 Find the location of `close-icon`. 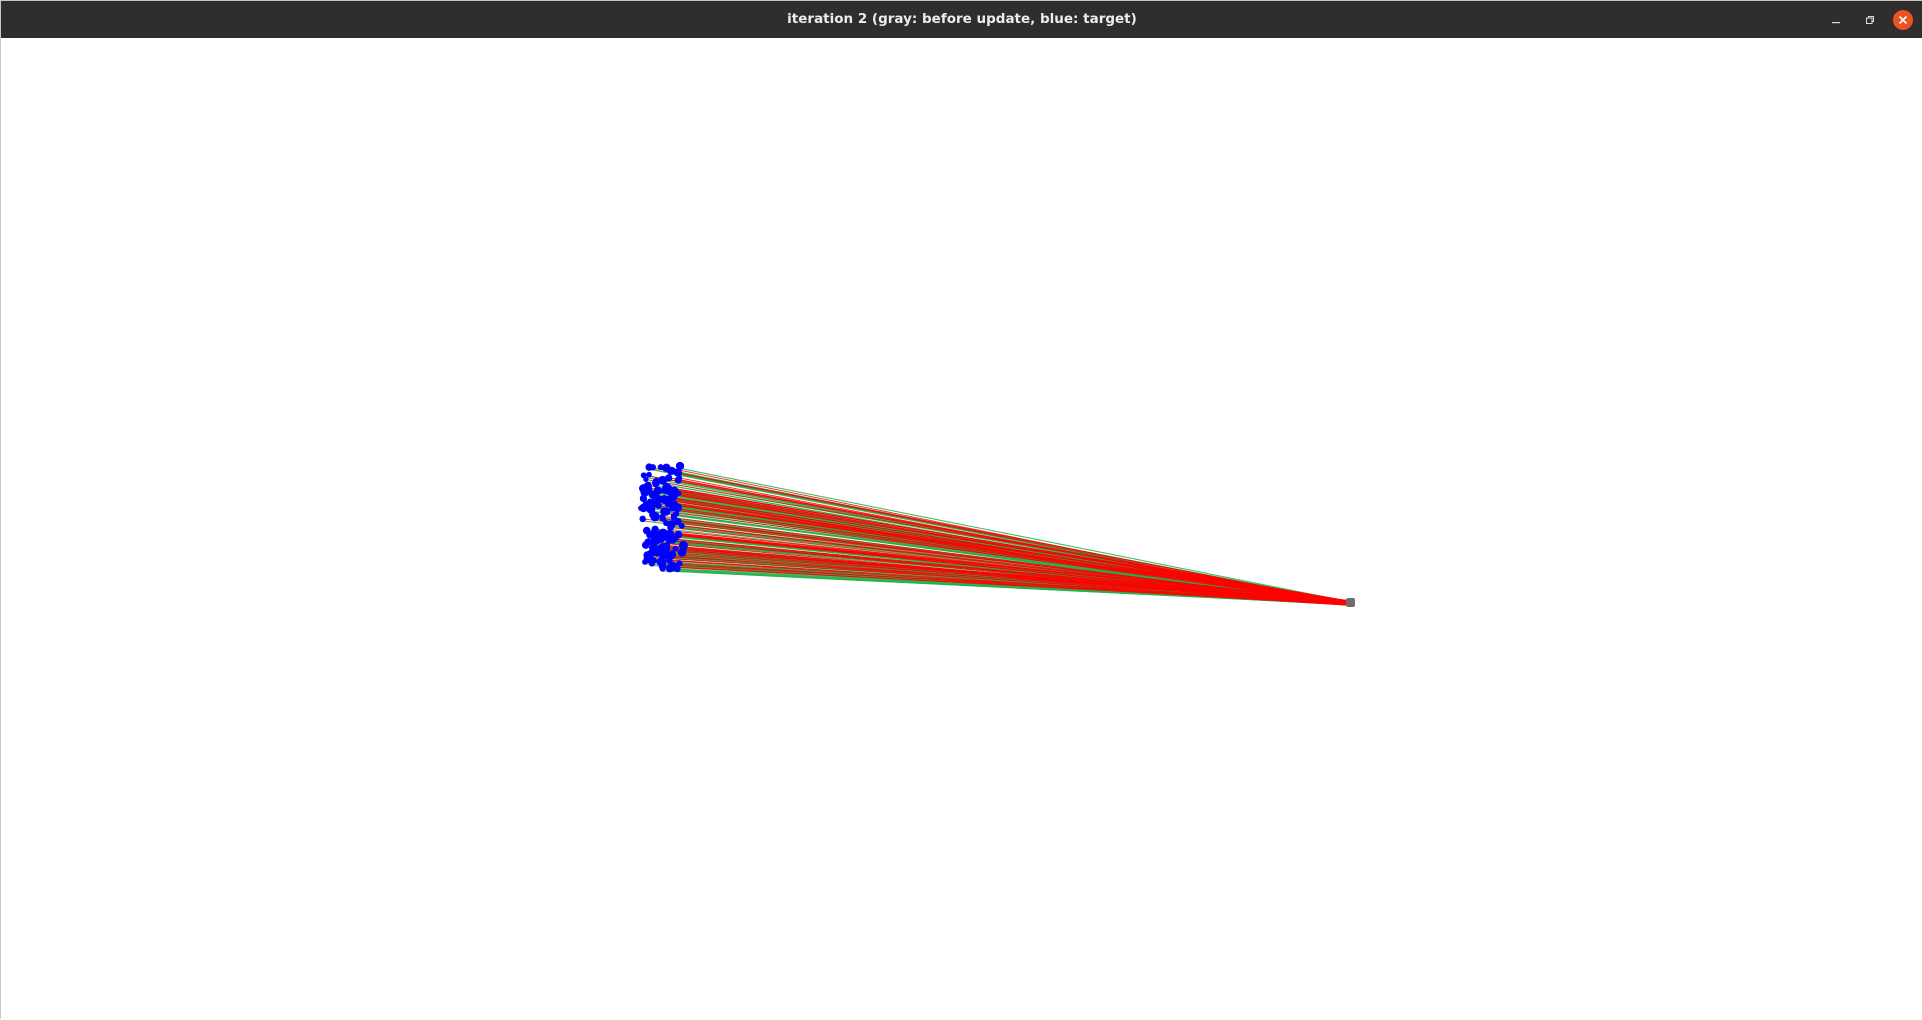

close-icon is located at coordinates (1903, 20).